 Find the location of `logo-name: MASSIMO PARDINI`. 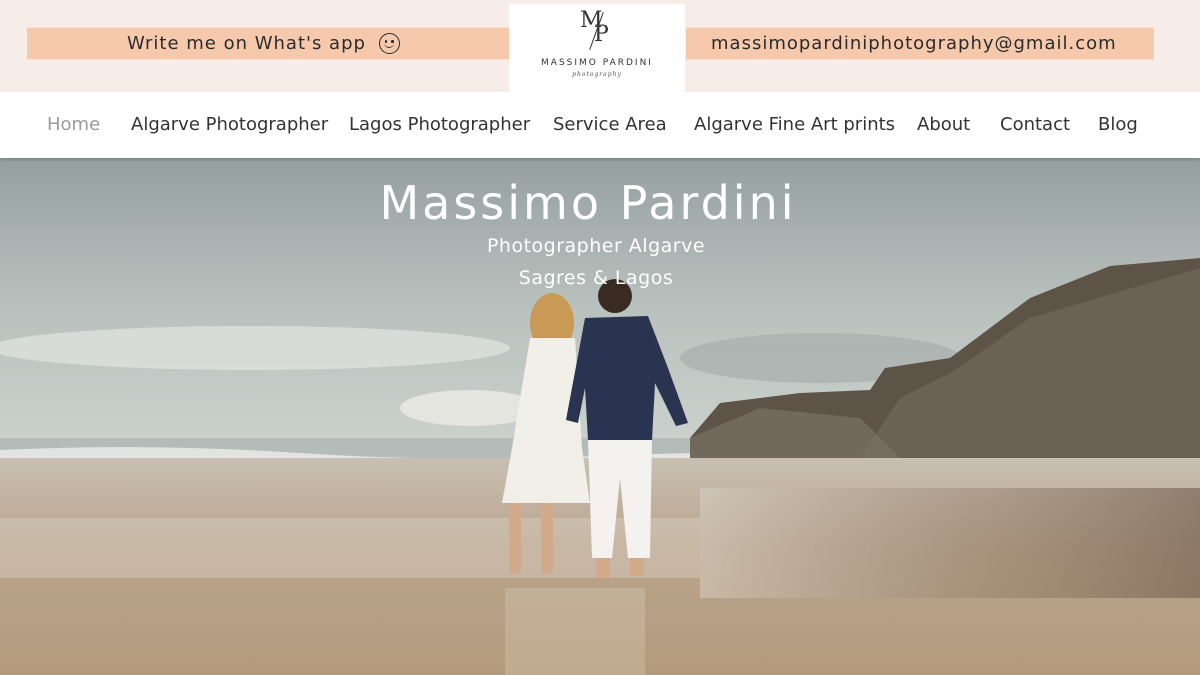

logo-name: MASSIMO PARDINI is located at coordinates (597, 63).